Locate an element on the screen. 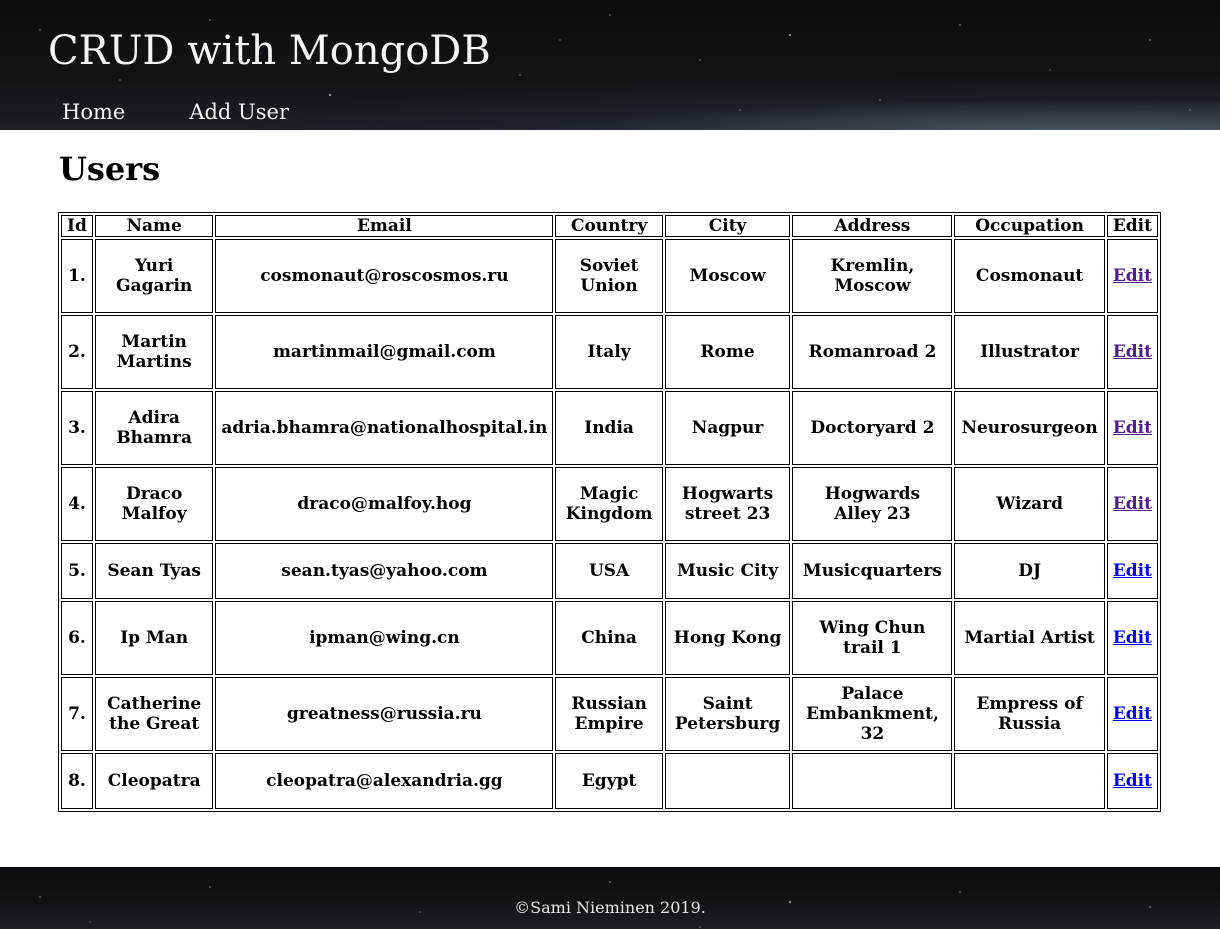  user-city-cell: Nagpur is located at coordinates (727, 428).